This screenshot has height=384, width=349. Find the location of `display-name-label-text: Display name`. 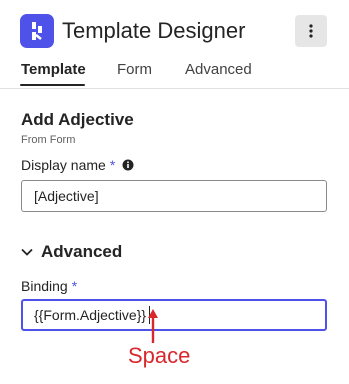

display-name-label-text: Display name is located at coordinates (63, 165).